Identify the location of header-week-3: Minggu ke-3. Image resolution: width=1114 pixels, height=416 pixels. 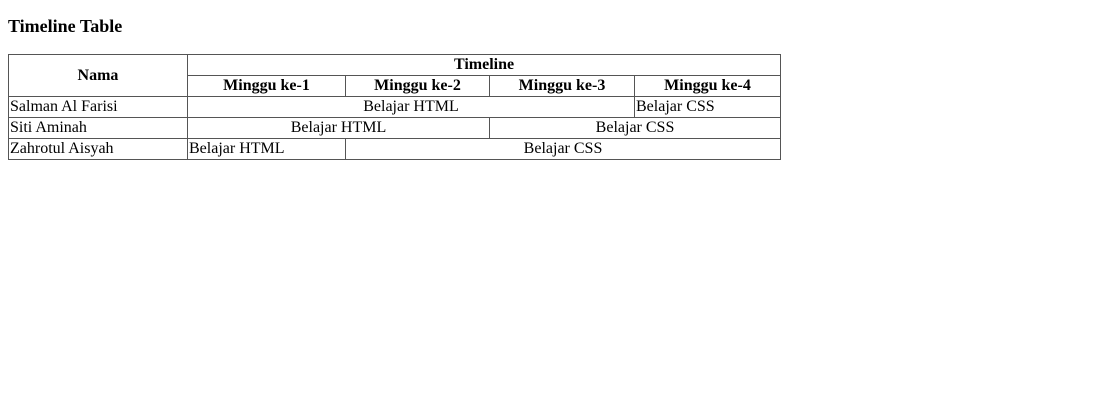
(562, 86).